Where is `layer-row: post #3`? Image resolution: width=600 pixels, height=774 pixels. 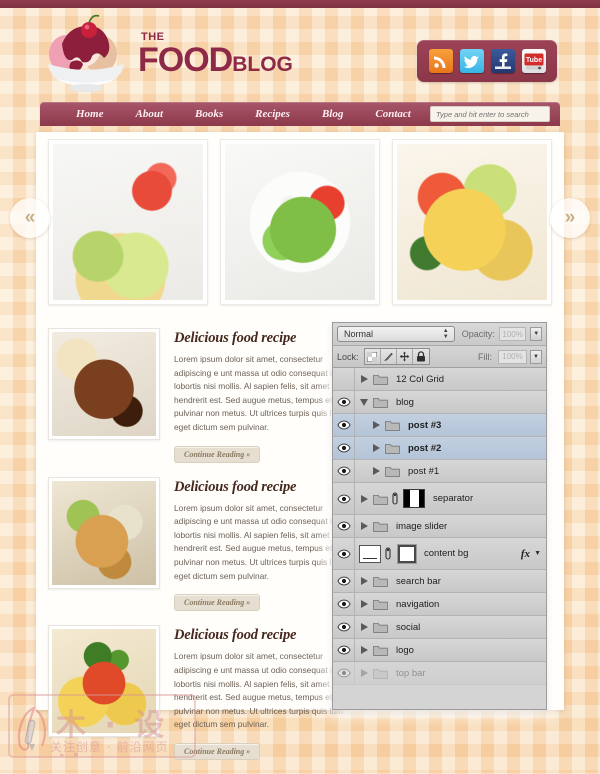 layer-row: post #3 is located at coordinates (439, 425).